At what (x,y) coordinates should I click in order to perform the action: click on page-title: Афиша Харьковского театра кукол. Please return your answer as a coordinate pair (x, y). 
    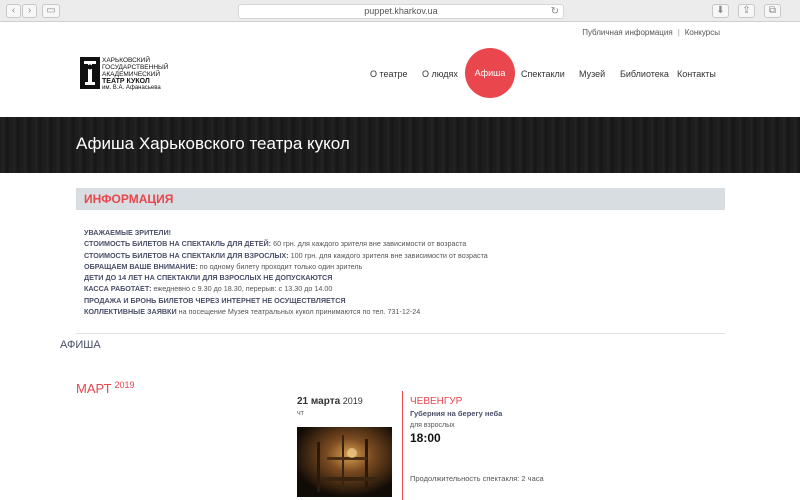
    Looking at the image, I should click on (213, 143).